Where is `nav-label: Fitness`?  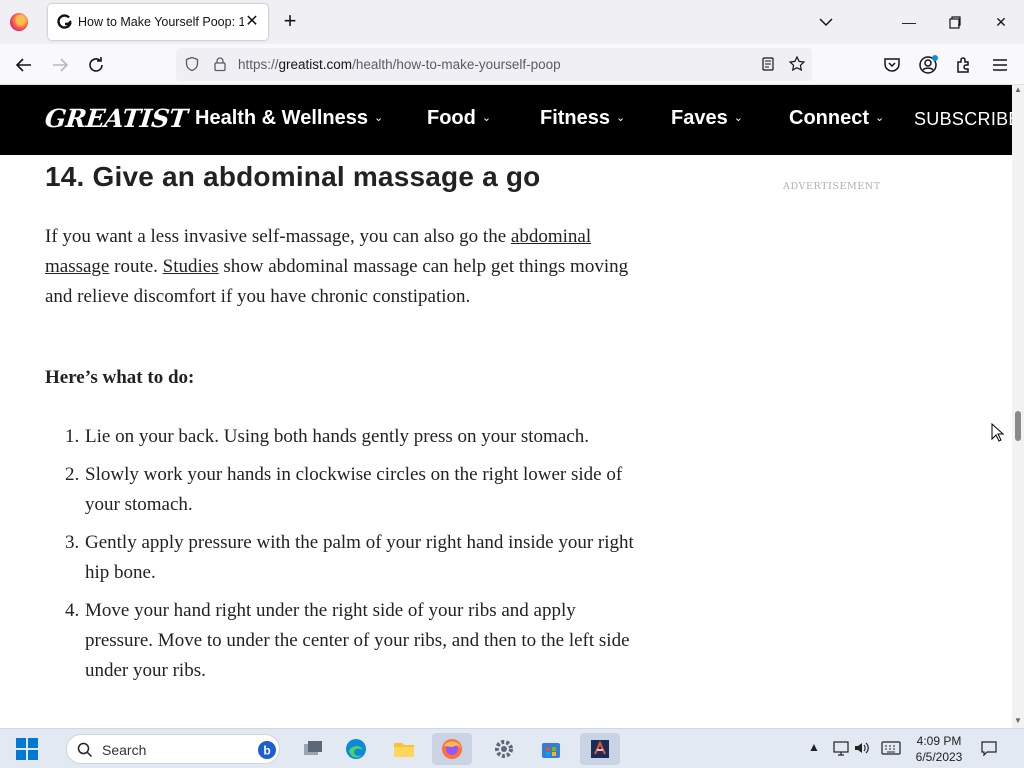 nav-label: Fitness is located at coordinates (575, 118).